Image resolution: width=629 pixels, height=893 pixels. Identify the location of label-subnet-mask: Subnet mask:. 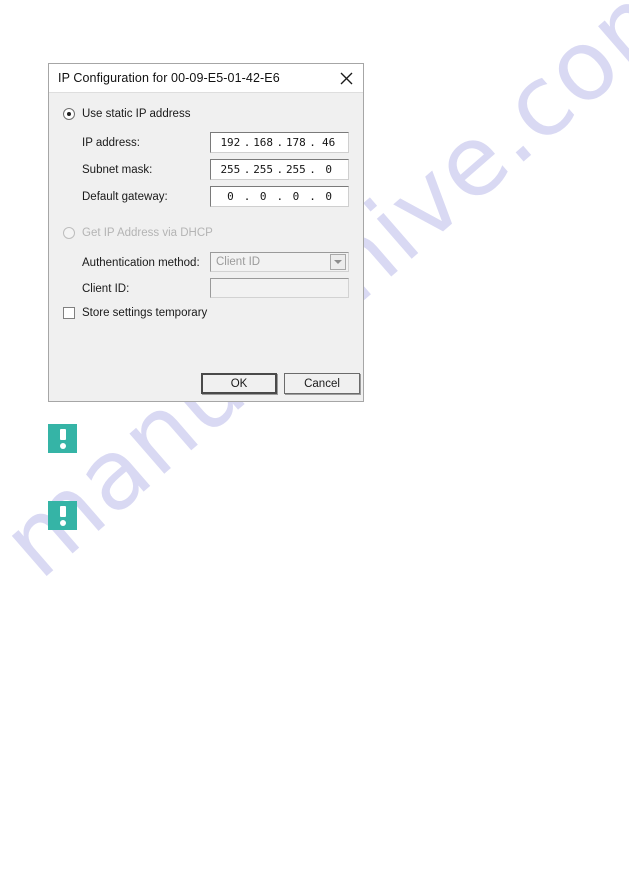
(117, 170).